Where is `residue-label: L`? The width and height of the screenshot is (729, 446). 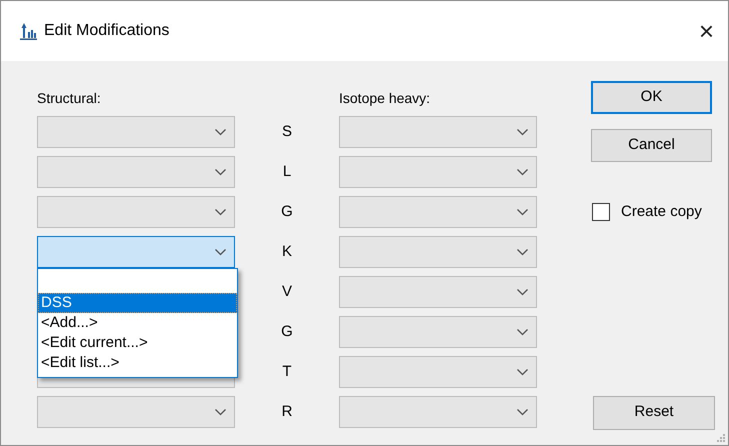 residue-label: L is located at coordinates (287, 172).